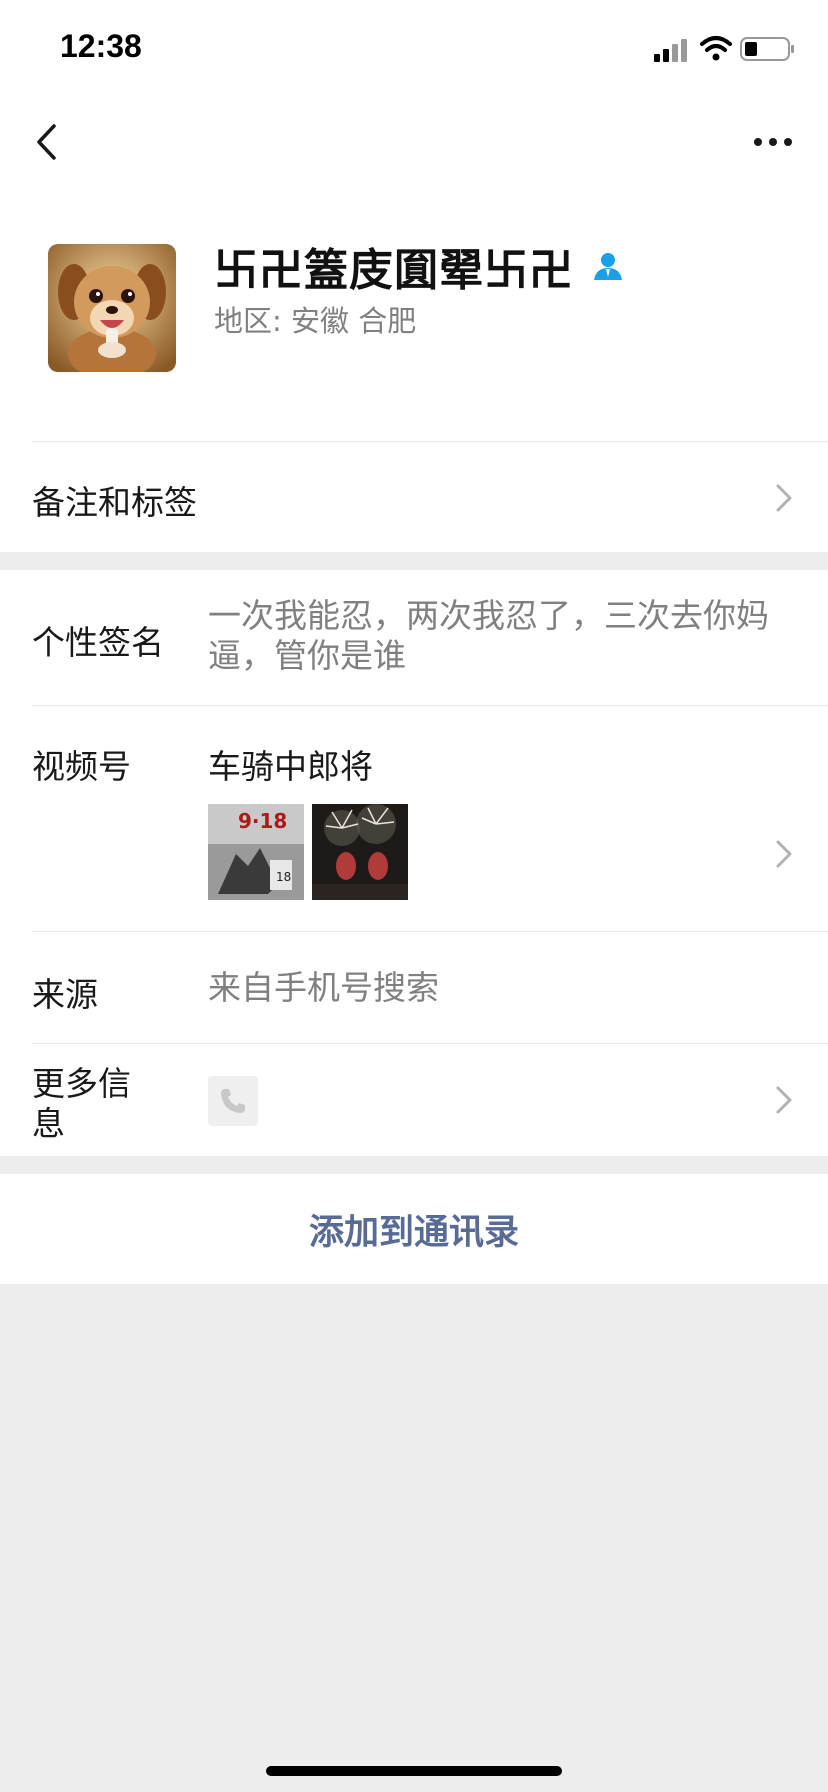 The width and height of the screenshot is (828, 1792). I want to click on channels-row: 视频号 车骑中郎将 18 9·18, so click(414, 819).